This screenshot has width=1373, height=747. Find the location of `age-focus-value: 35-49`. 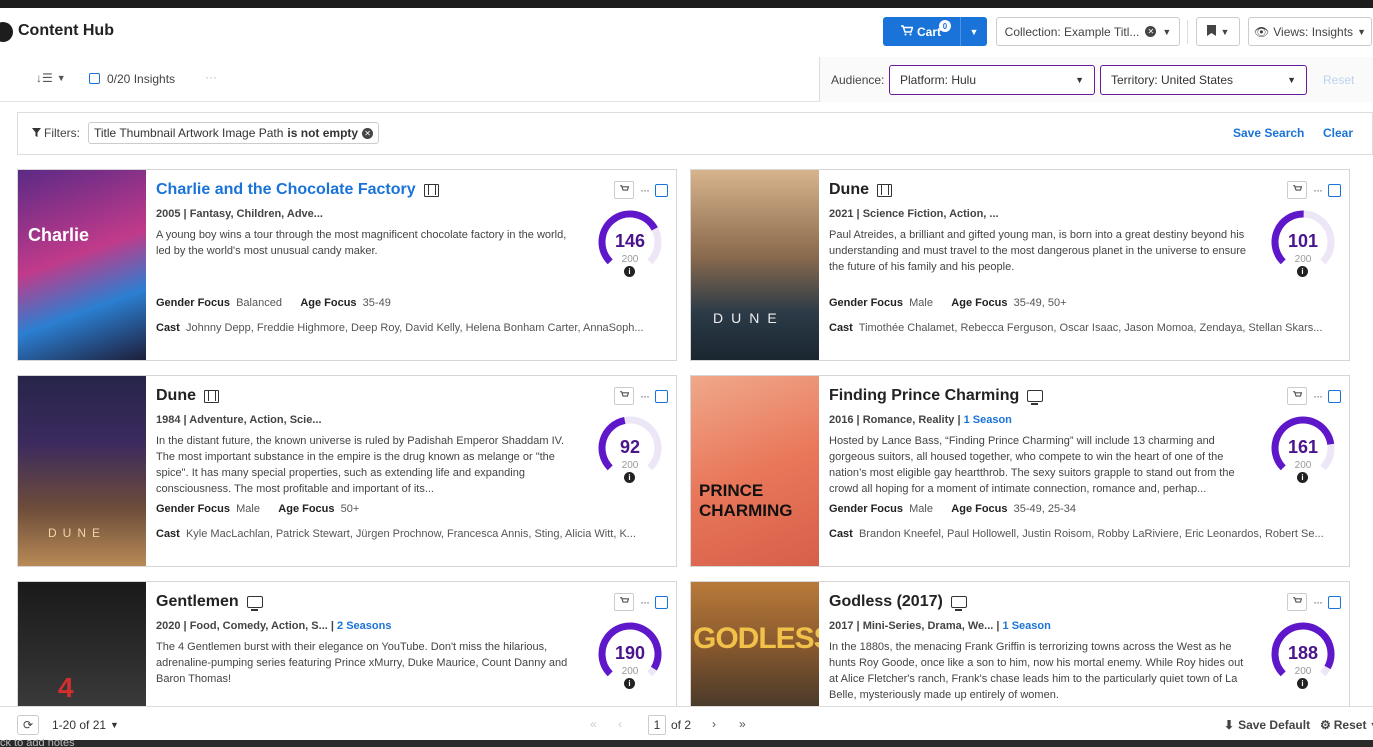

age-focus-value: 35-49 is located at coordinates (376, 303).